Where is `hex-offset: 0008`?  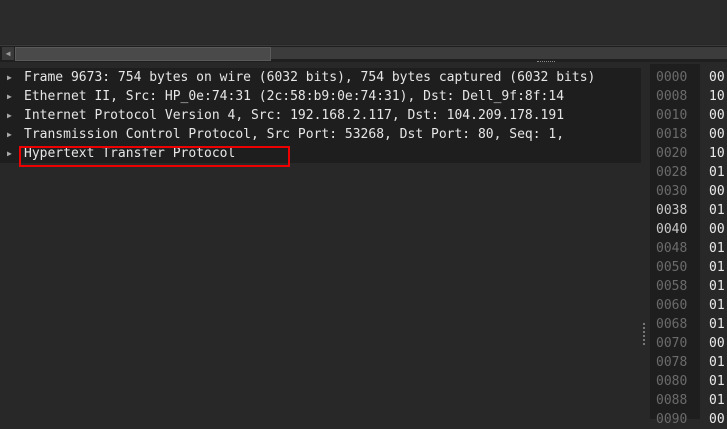
hex-offset: 0008 is located at coordinates (672, 96).